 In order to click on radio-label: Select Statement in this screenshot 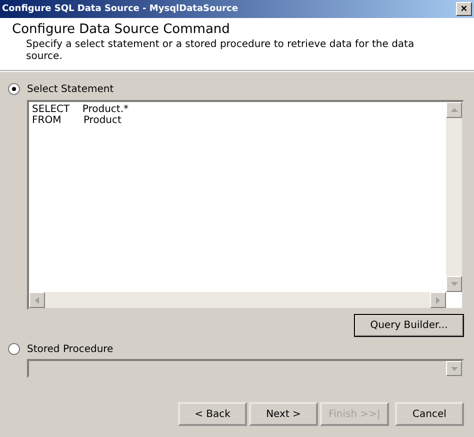, I will do `click(70, 89)`.